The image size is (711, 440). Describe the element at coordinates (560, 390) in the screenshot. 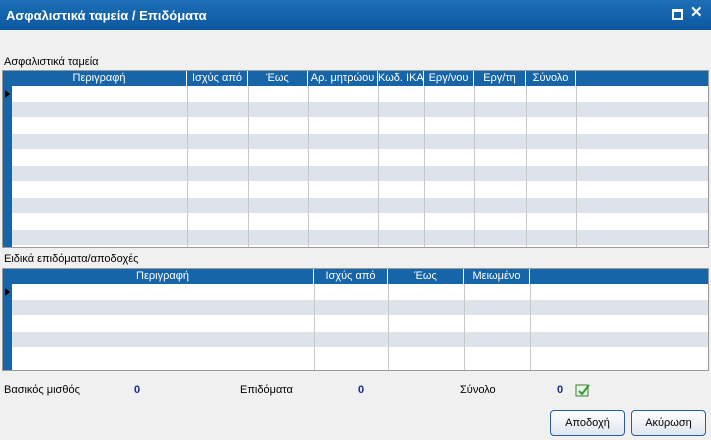

I see `total-value: 0` at that location.